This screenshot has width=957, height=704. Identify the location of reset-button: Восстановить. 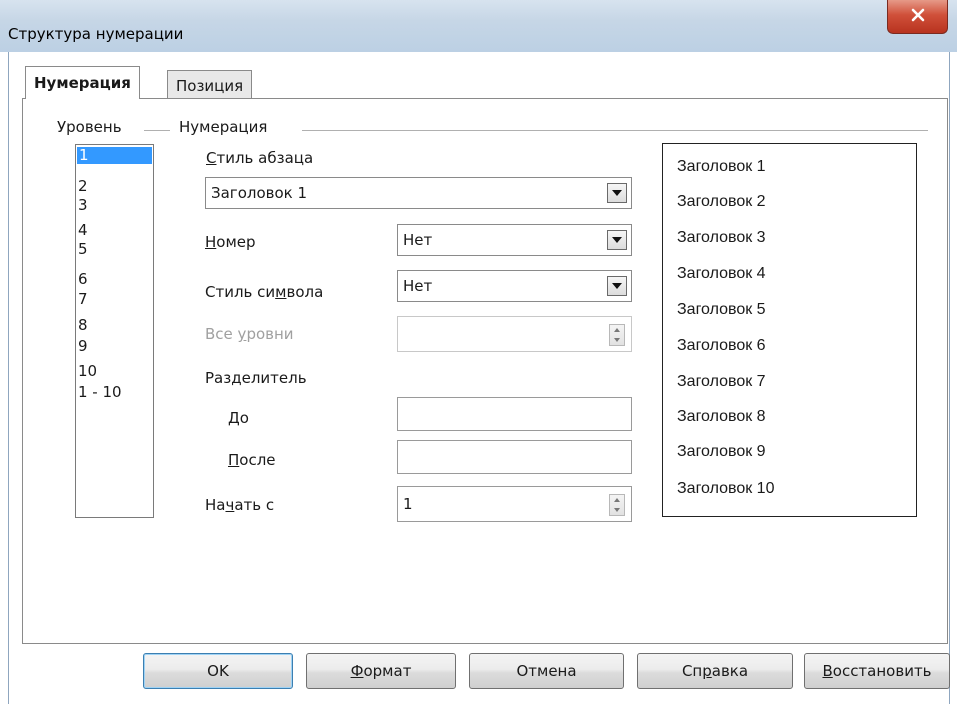
(877, 671).